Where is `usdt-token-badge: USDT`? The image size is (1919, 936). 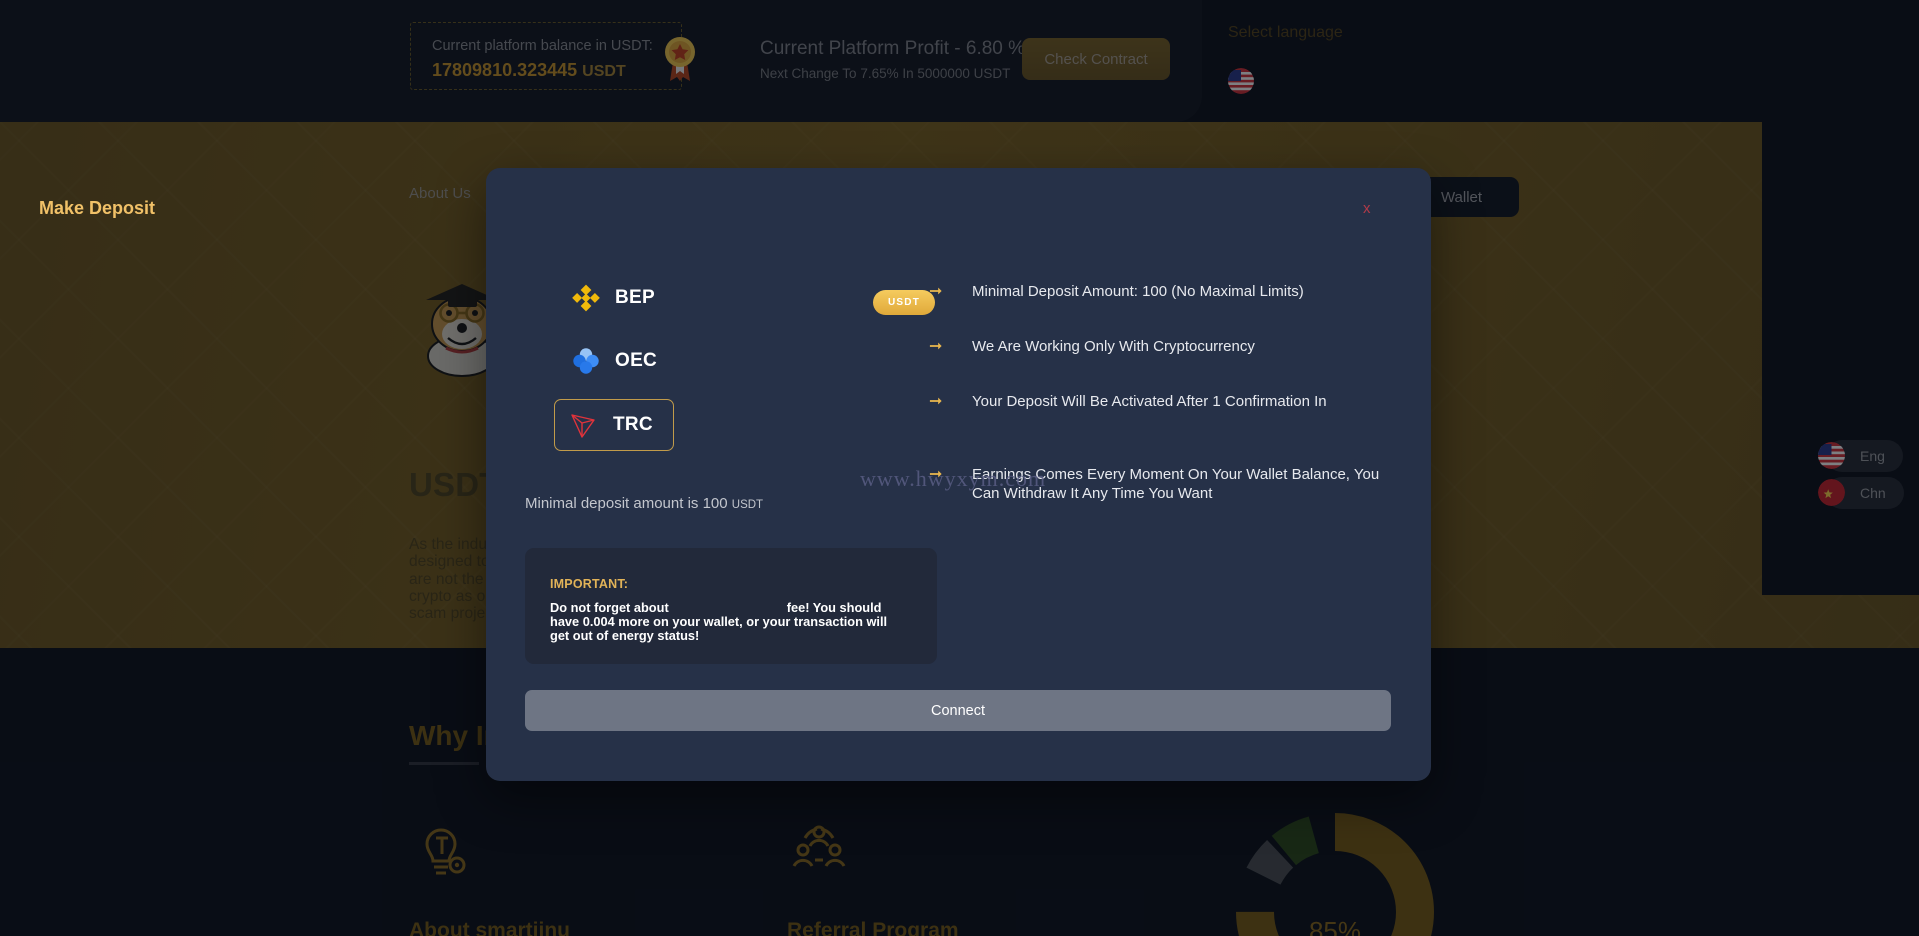 usdt-token-badge: USDT is located at coordinates (904, 302).